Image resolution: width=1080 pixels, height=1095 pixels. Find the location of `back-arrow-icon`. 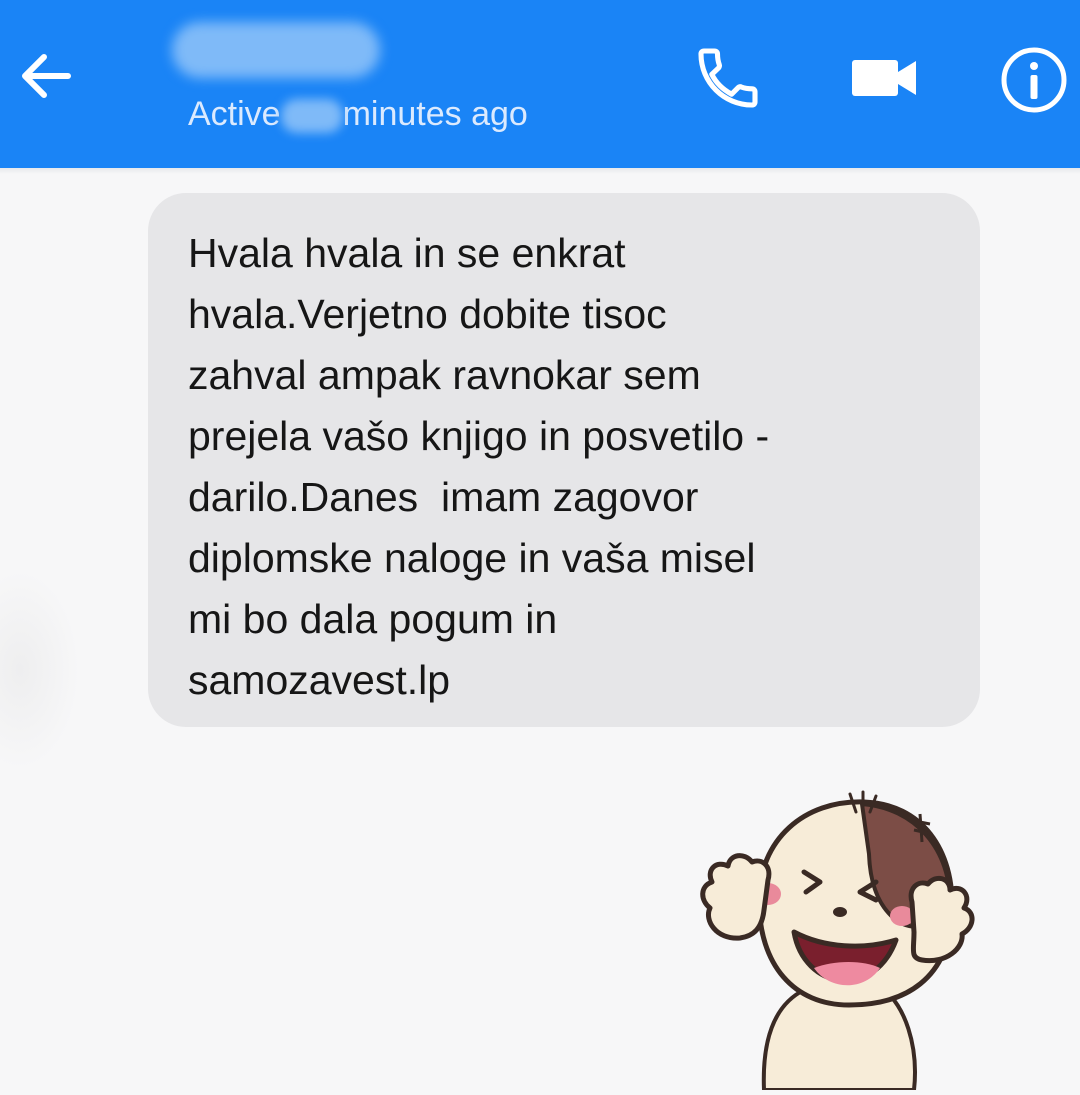

back-arrow-icon is located at coordinates (46, 76).